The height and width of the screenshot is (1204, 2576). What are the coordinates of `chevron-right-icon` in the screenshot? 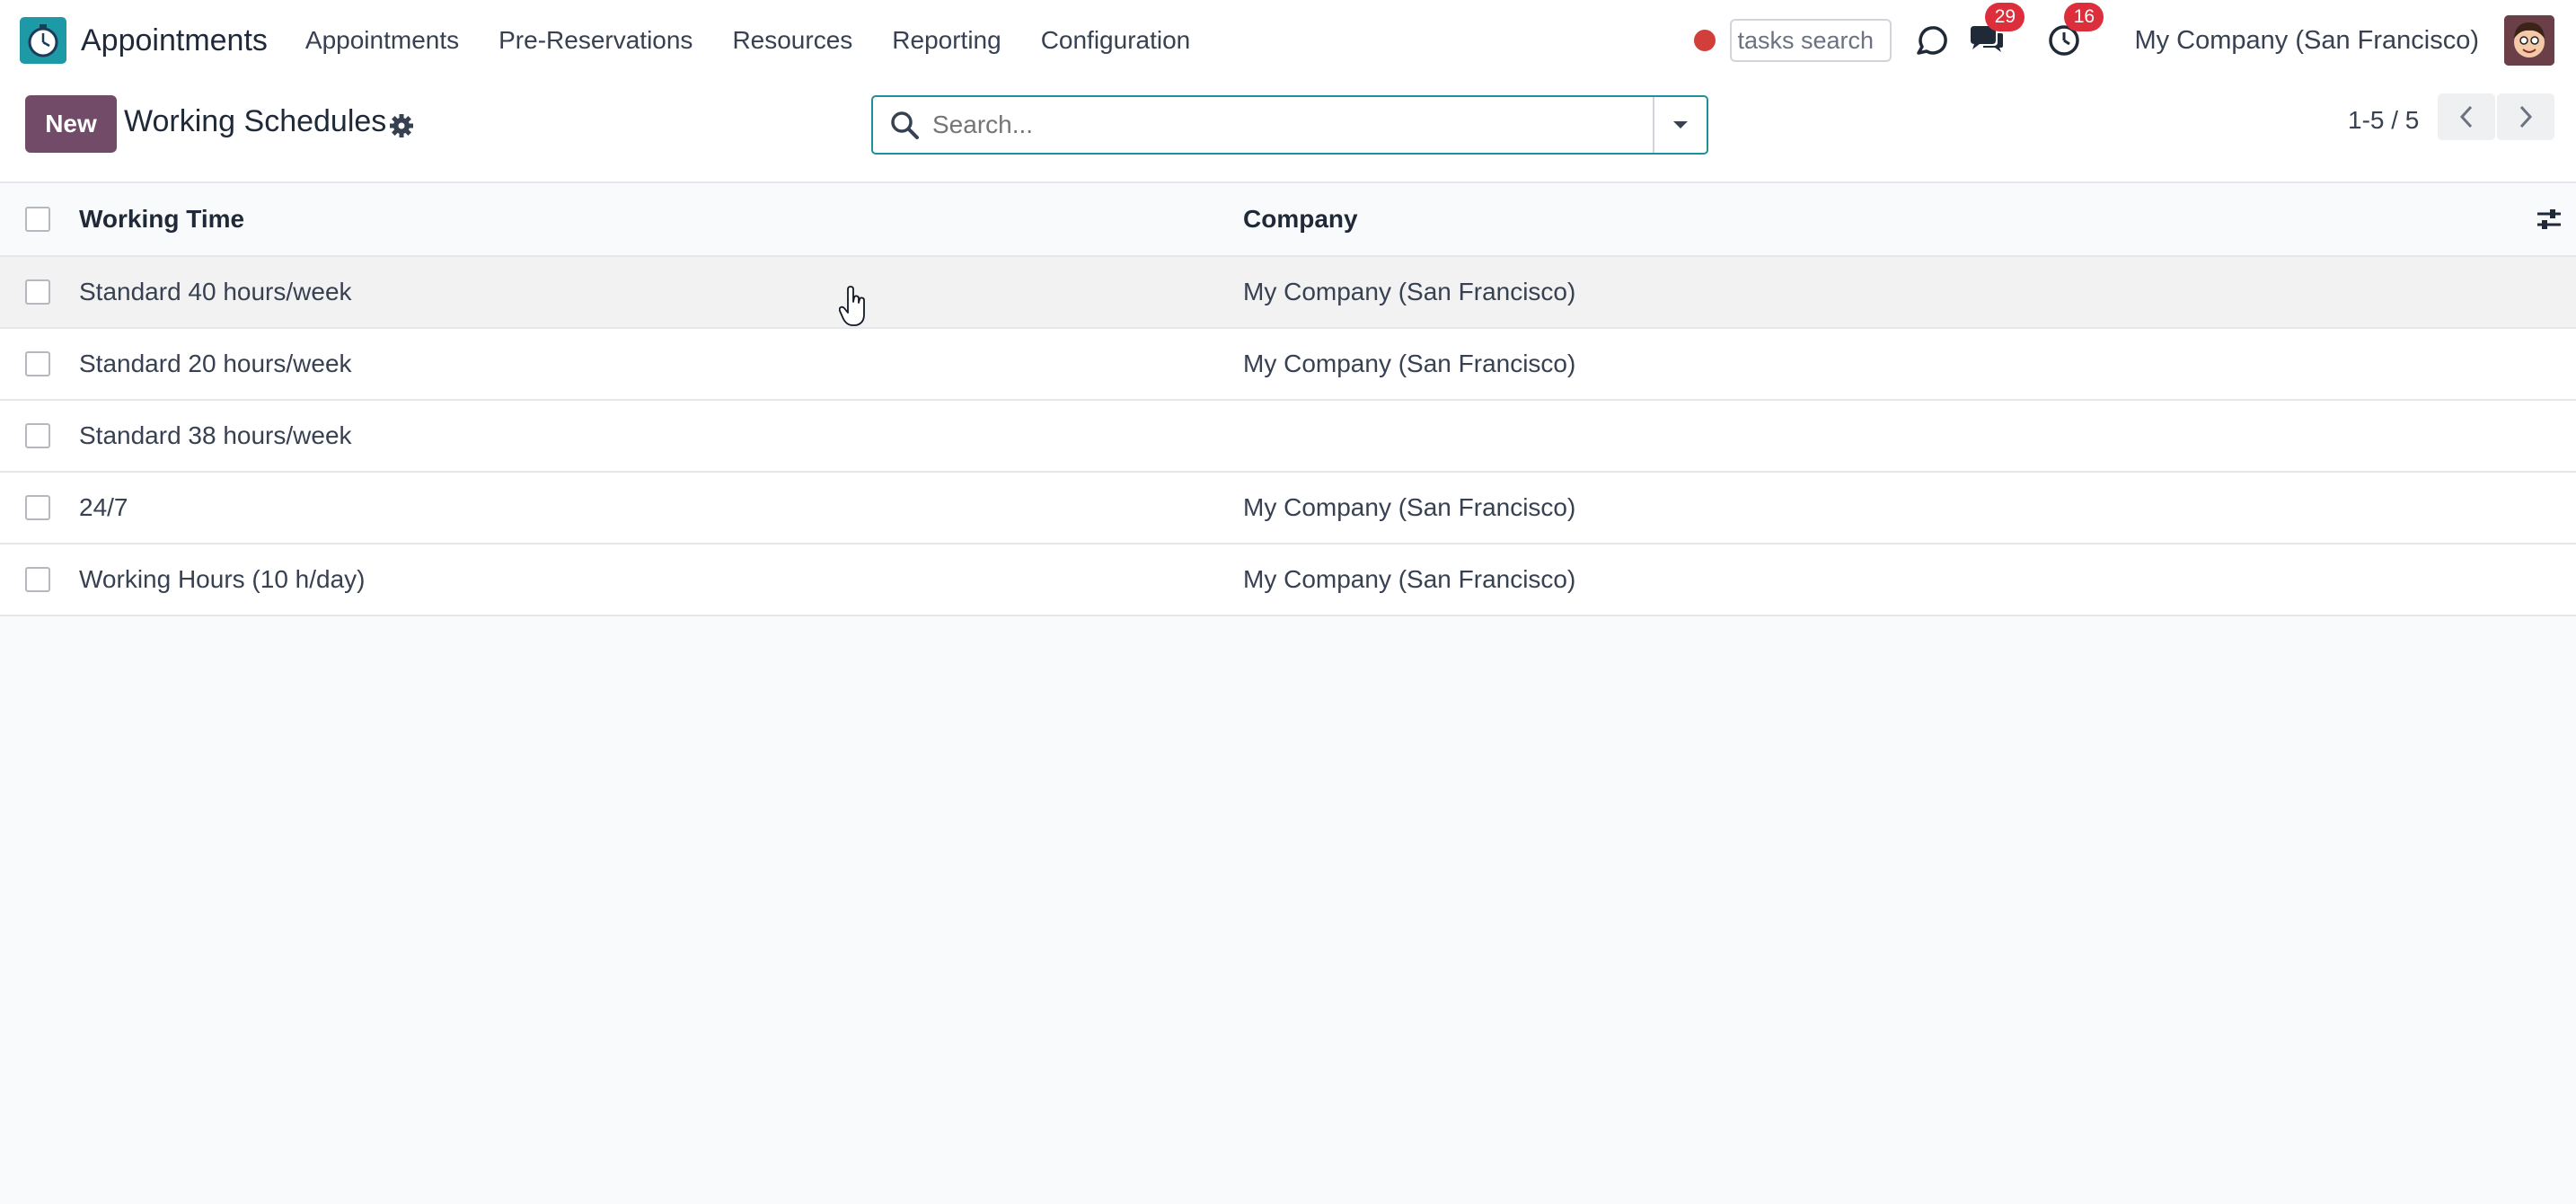 It's located at (2526, 117).